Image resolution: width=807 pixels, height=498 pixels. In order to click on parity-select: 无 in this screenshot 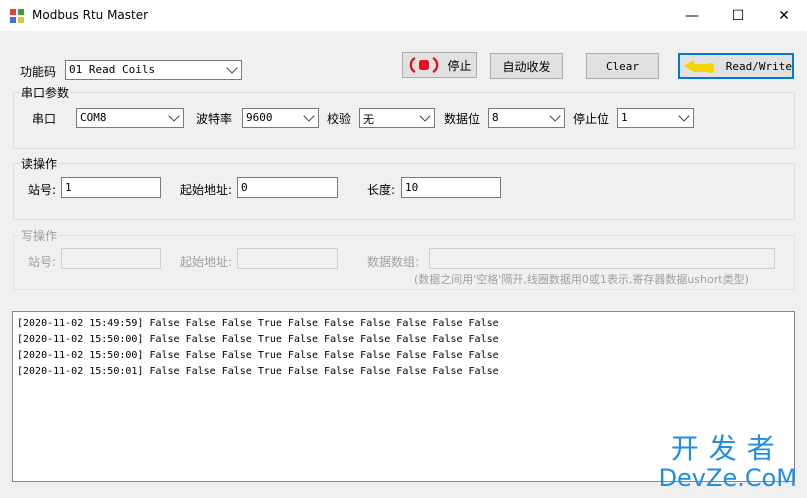, I will do `click(397, 118)`.